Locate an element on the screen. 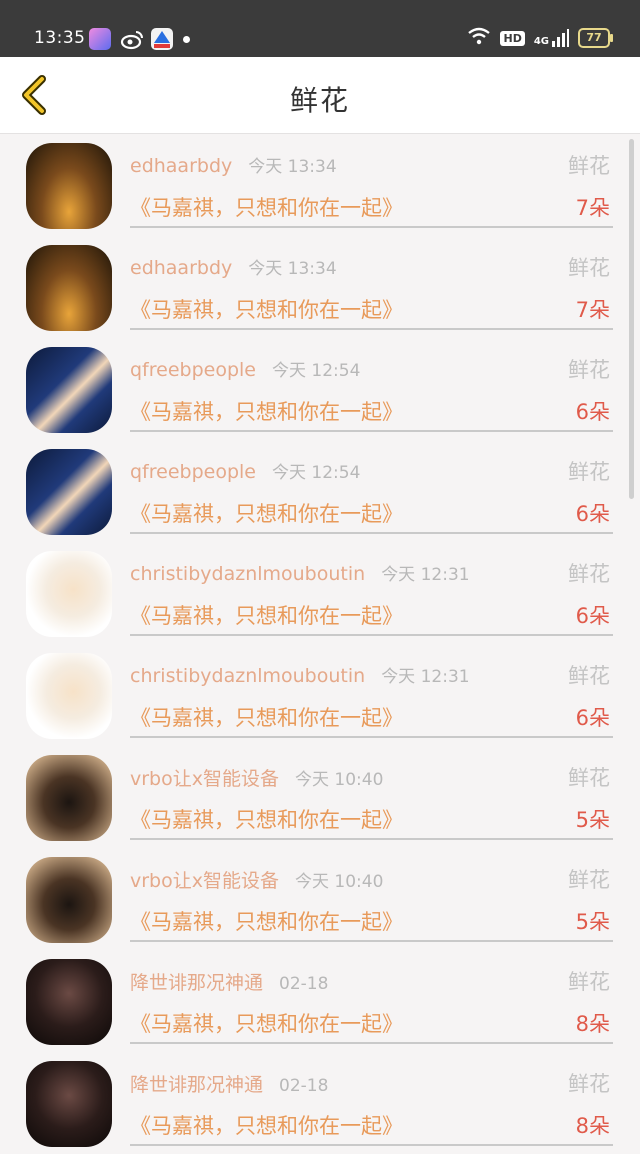  header: 鲜花 is located at coordinates (320, 95).